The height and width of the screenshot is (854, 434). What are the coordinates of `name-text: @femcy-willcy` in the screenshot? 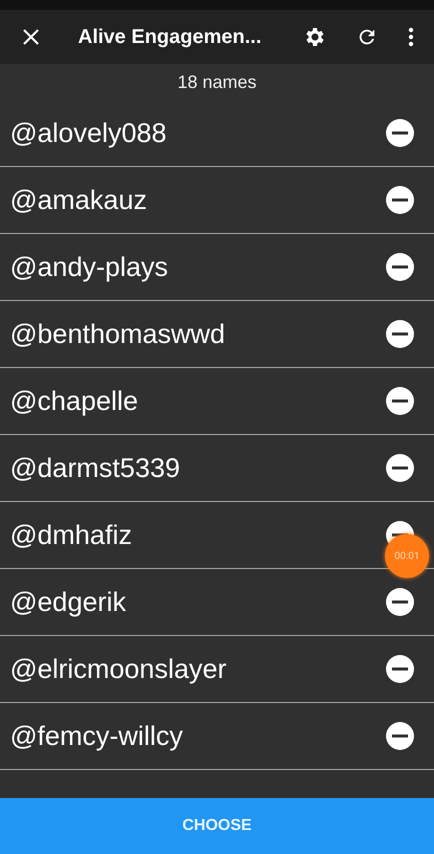 It's located at (97, 736).